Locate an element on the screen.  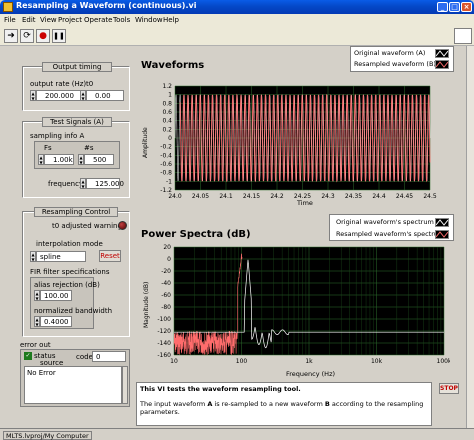
legend-resampled-swatch is located at coordinates (442, 64).